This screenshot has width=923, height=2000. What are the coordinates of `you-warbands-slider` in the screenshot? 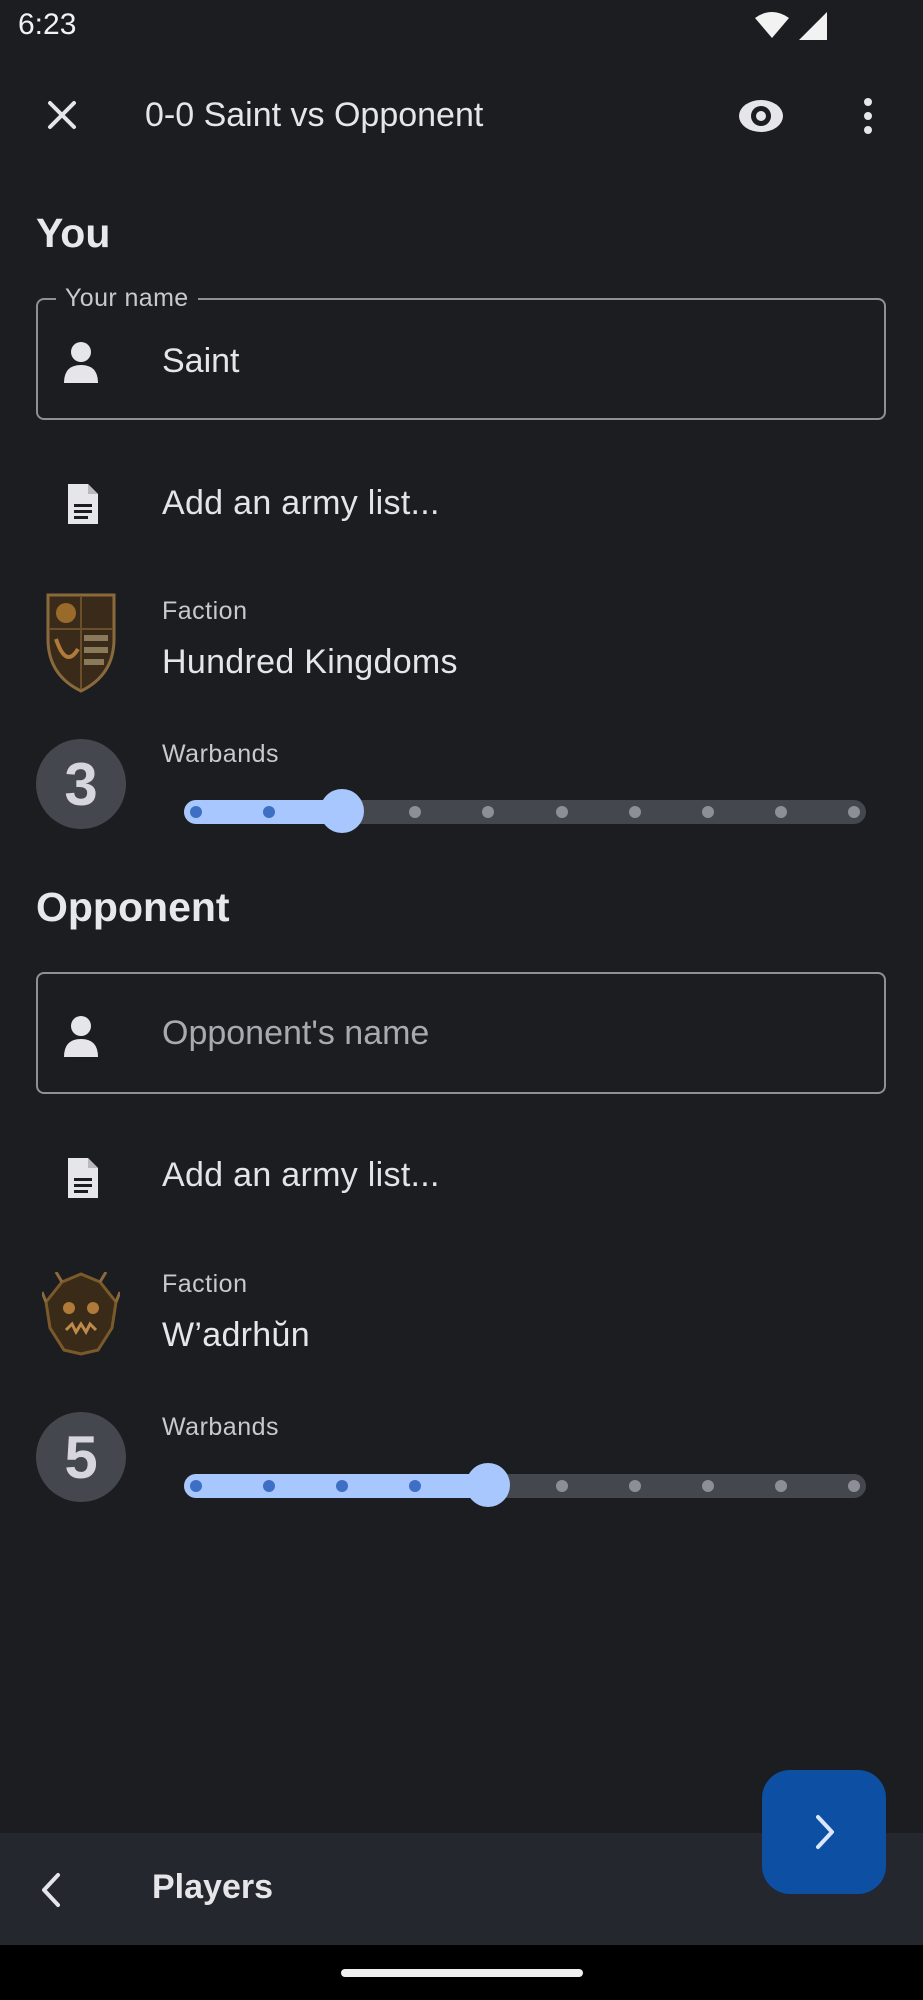 It's located at (525, 812).